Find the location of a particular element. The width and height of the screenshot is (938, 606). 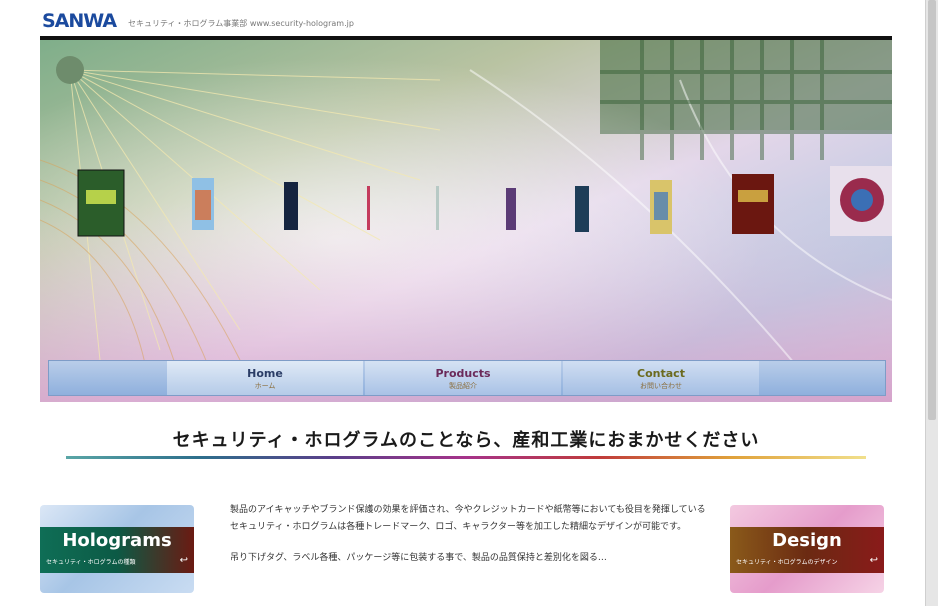

holograms-card-button: Holograms セキュリティ・ホログラムの種類 ↩ is located at coordinates (117, 549).